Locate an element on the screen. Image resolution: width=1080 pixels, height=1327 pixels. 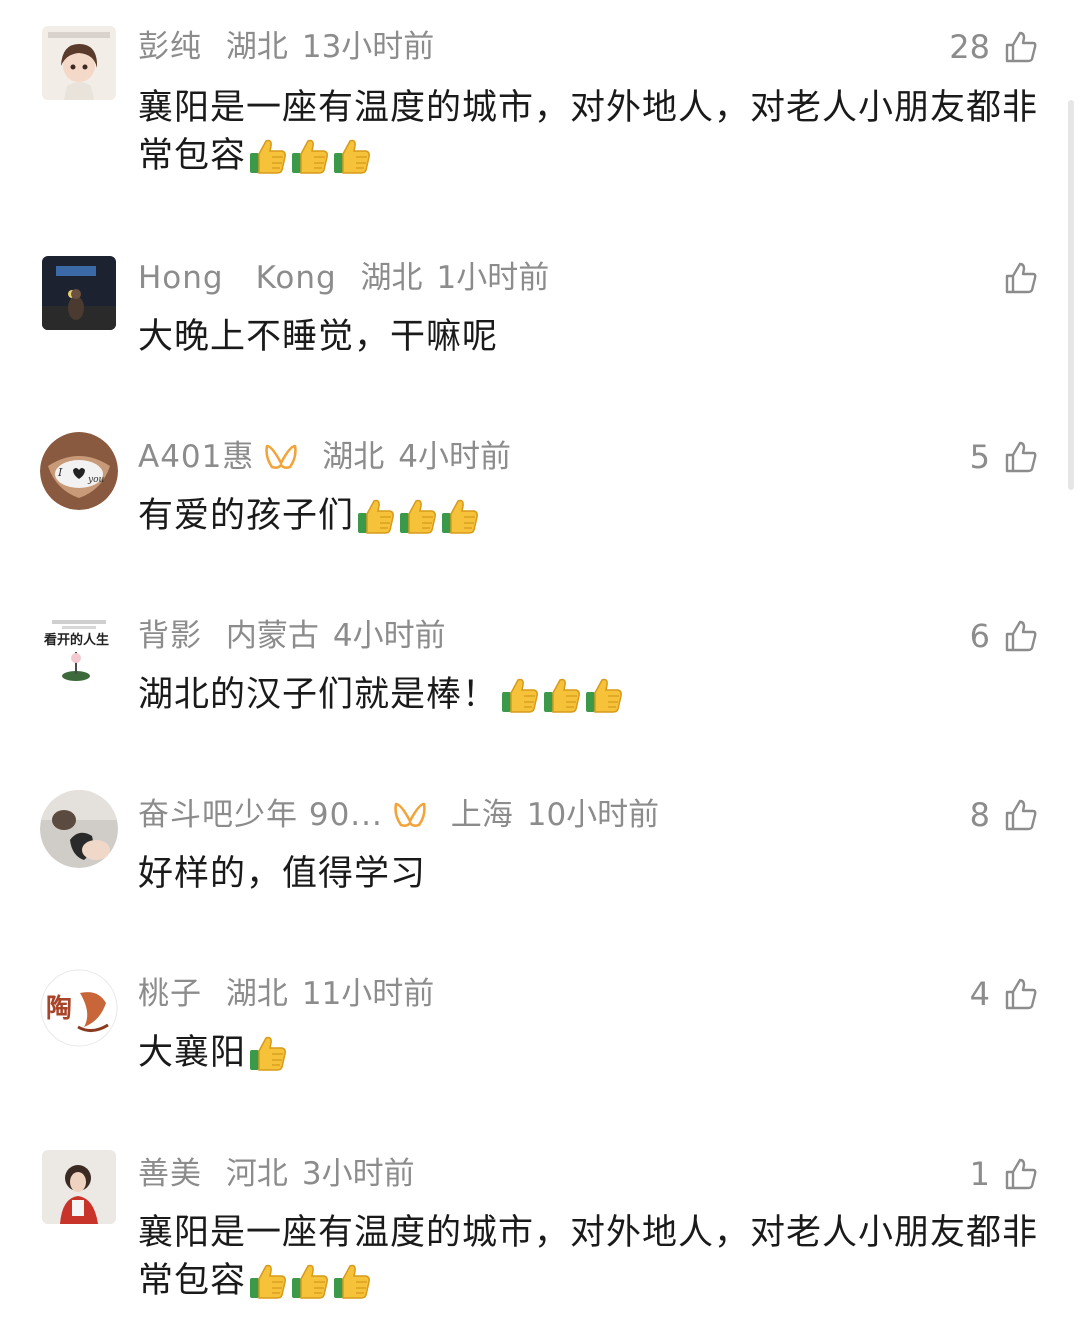
username: 善美 is located at coordinates (170, 1174).